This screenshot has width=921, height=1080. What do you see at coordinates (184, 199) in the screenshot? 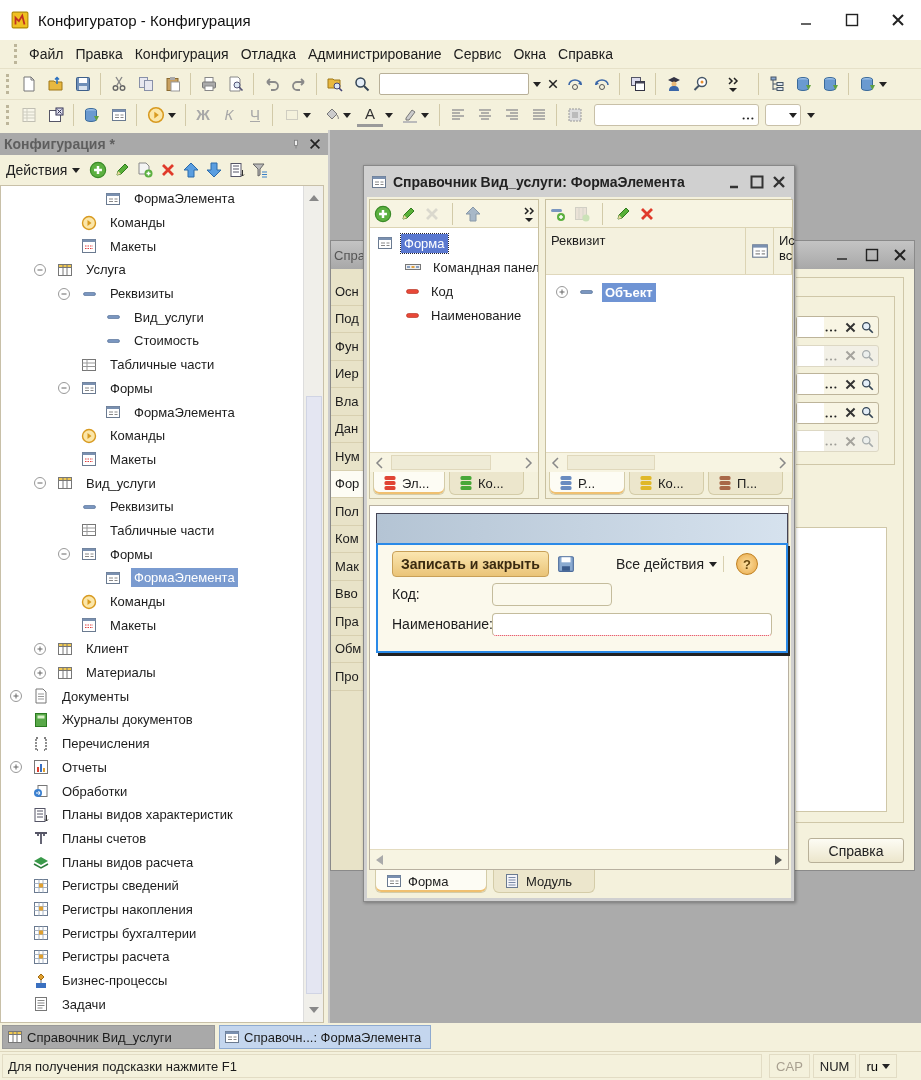
I see `tree-item: ФормаЭлемента` at bounding box center [184, 199].